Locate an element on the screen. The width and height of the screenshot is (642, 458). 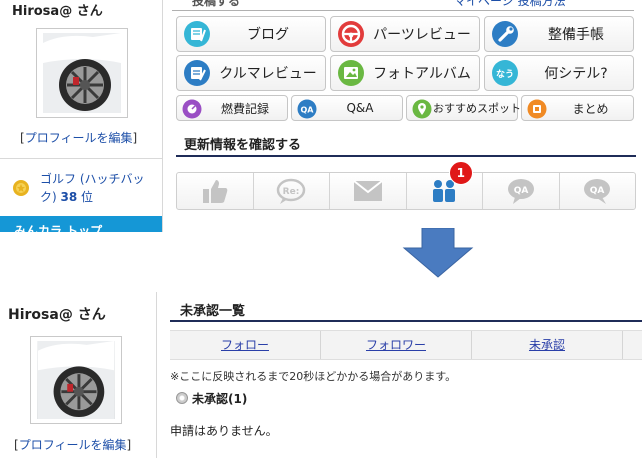
blog-label: ブログ is located at coordinates (268, 35).